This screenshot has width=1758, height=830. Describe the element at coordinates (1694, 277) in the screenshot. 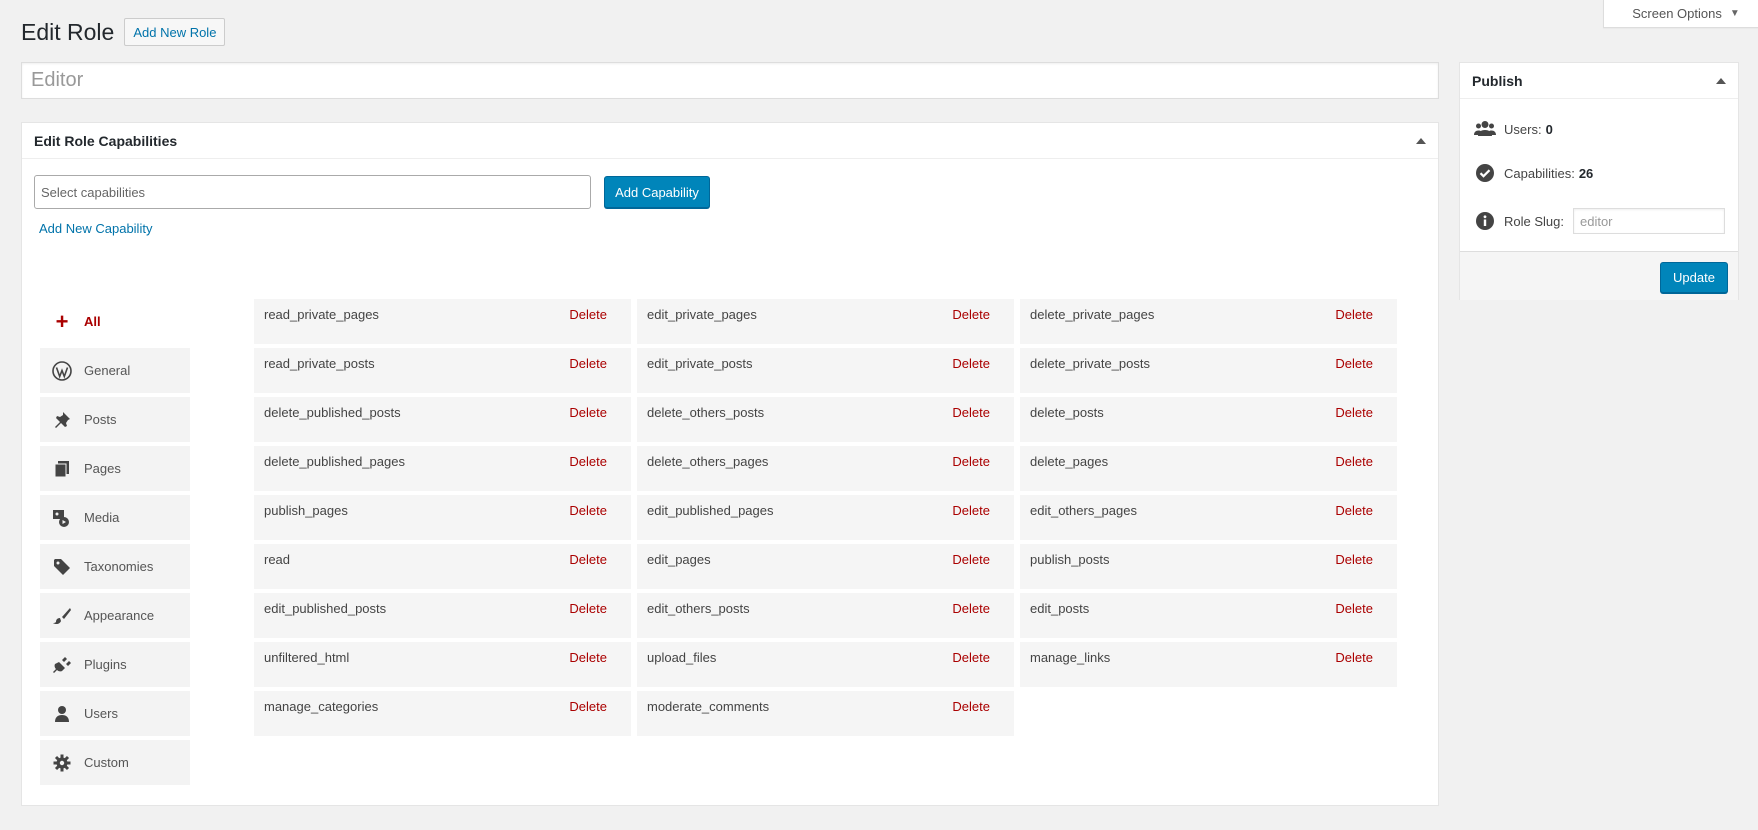

I see `update-button: Update` at that location.